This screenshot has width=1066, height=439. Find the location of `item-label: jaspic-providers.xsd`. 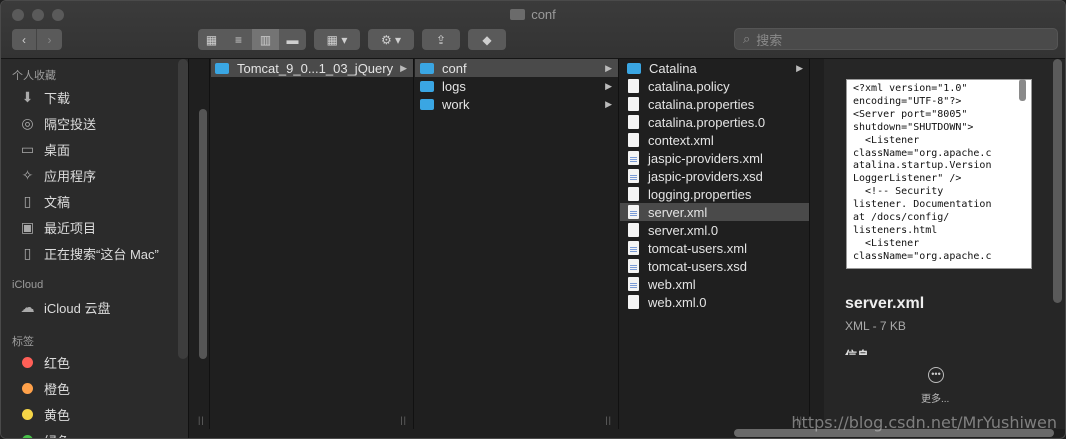

item-label: jaspic-providers.xsd is located at coordinates (705, 176).